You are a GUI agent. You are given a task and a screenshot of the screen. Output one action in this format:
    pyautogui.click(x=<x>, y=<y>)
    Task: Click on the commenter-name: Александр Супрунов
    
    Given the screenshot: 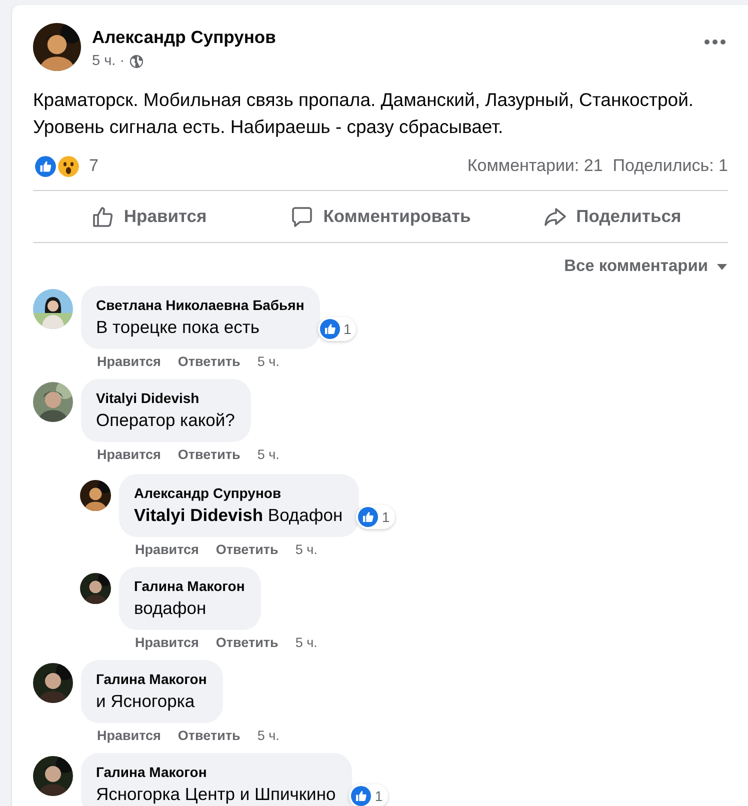 What is the action you would take?
    pyautogui.click(x=238, y=493)
    